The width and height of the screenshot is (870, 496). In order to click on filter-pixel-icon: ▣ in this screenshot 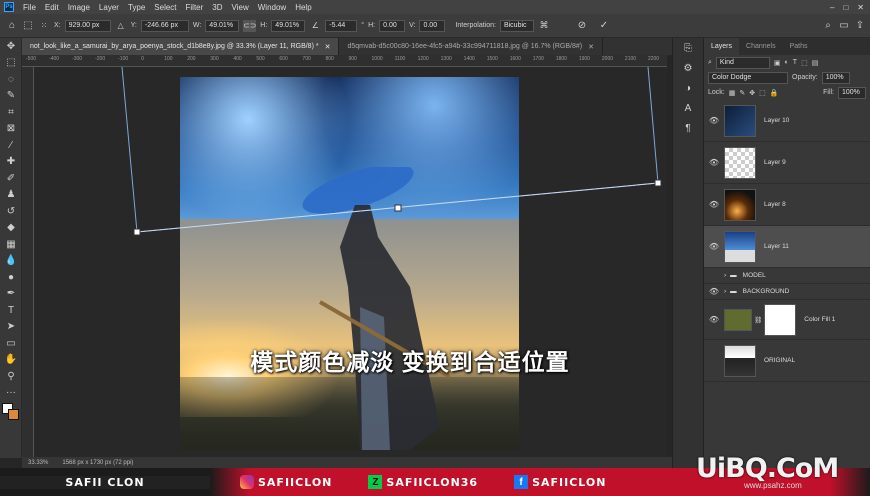, I will do `click(777, 63)`.